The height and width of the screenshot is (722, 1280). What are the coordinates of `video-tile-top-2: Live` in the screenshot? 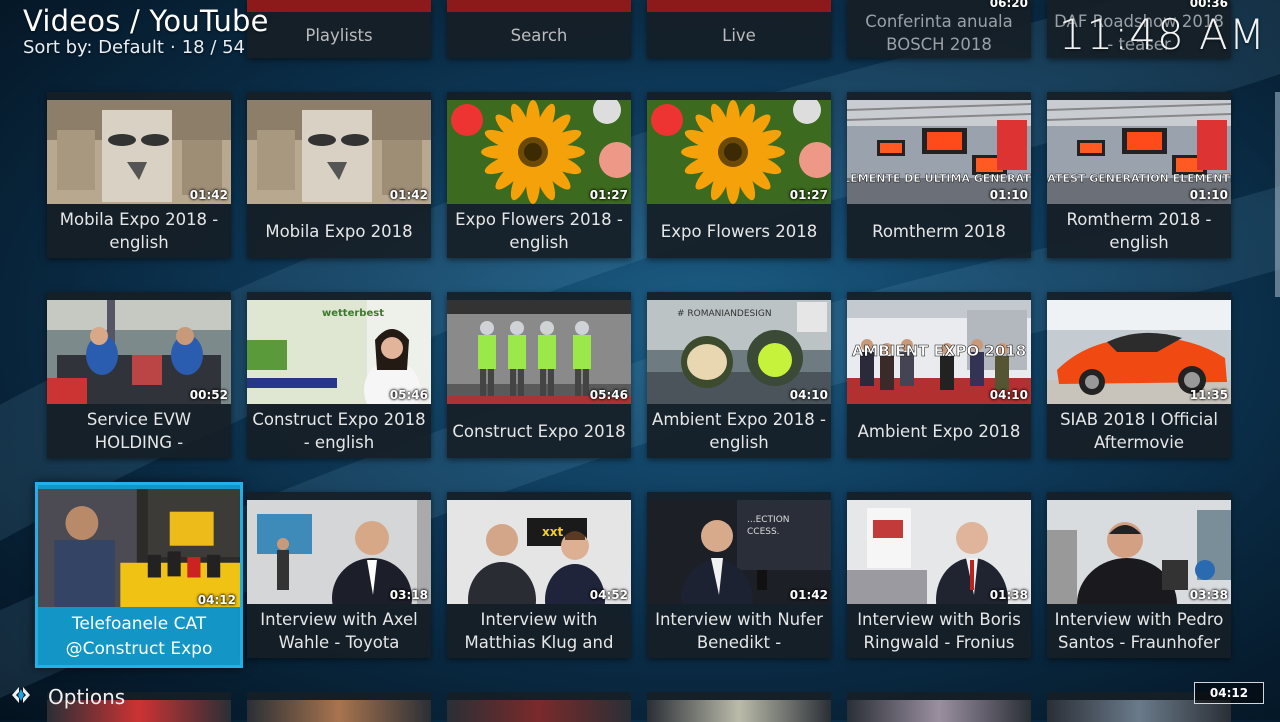 It's located at (739, 29).